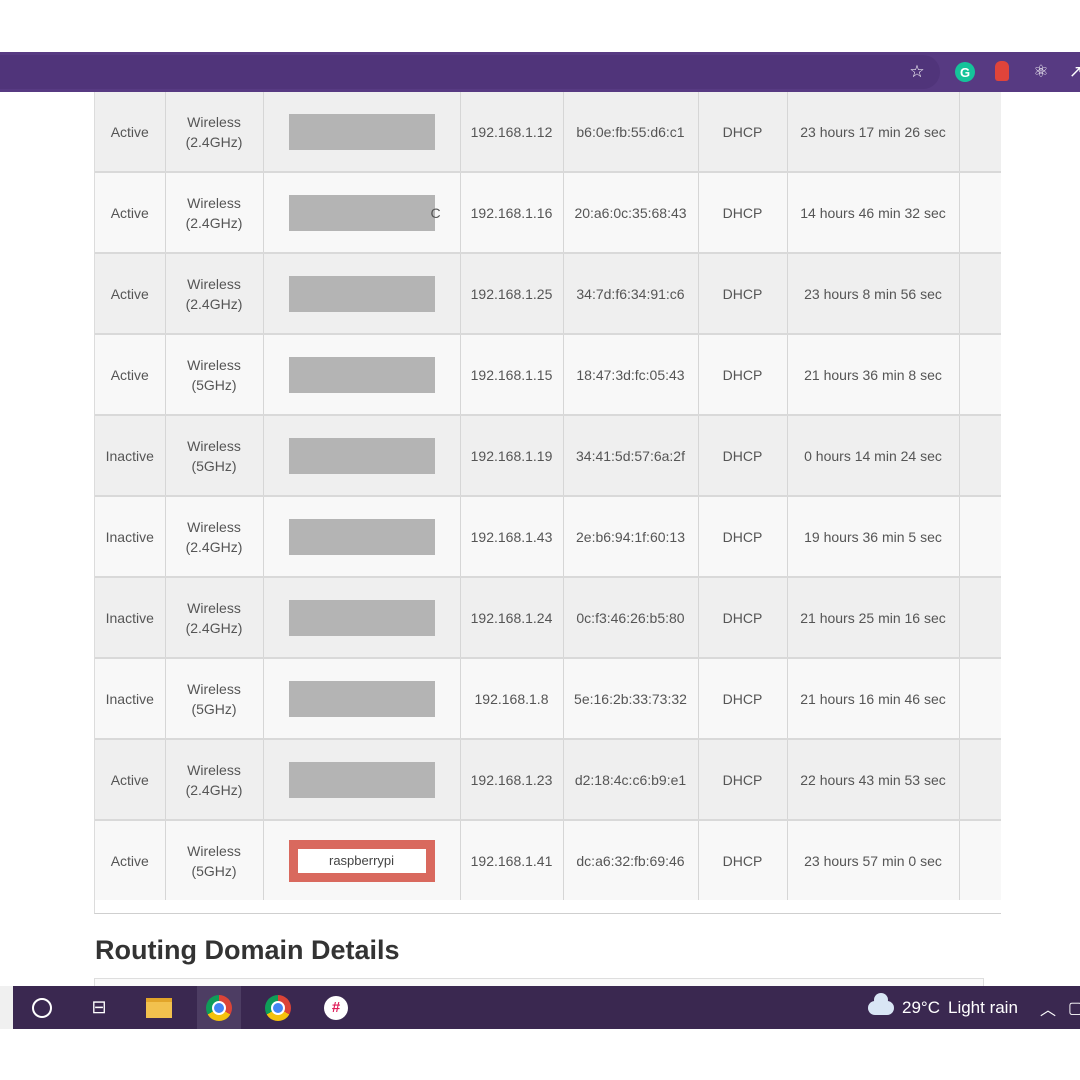 This screenshot has height=1080, width=1080. I want to click on cortana-icon, so click(42, 1007).